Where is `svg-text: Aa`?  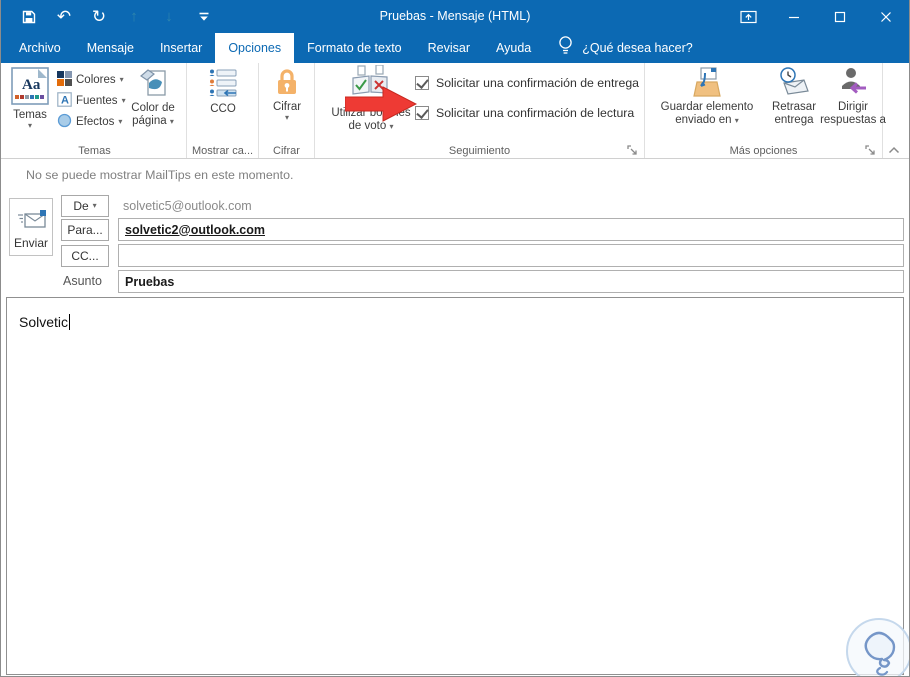 svg-text: Aa is located at coordinates (31, 85).